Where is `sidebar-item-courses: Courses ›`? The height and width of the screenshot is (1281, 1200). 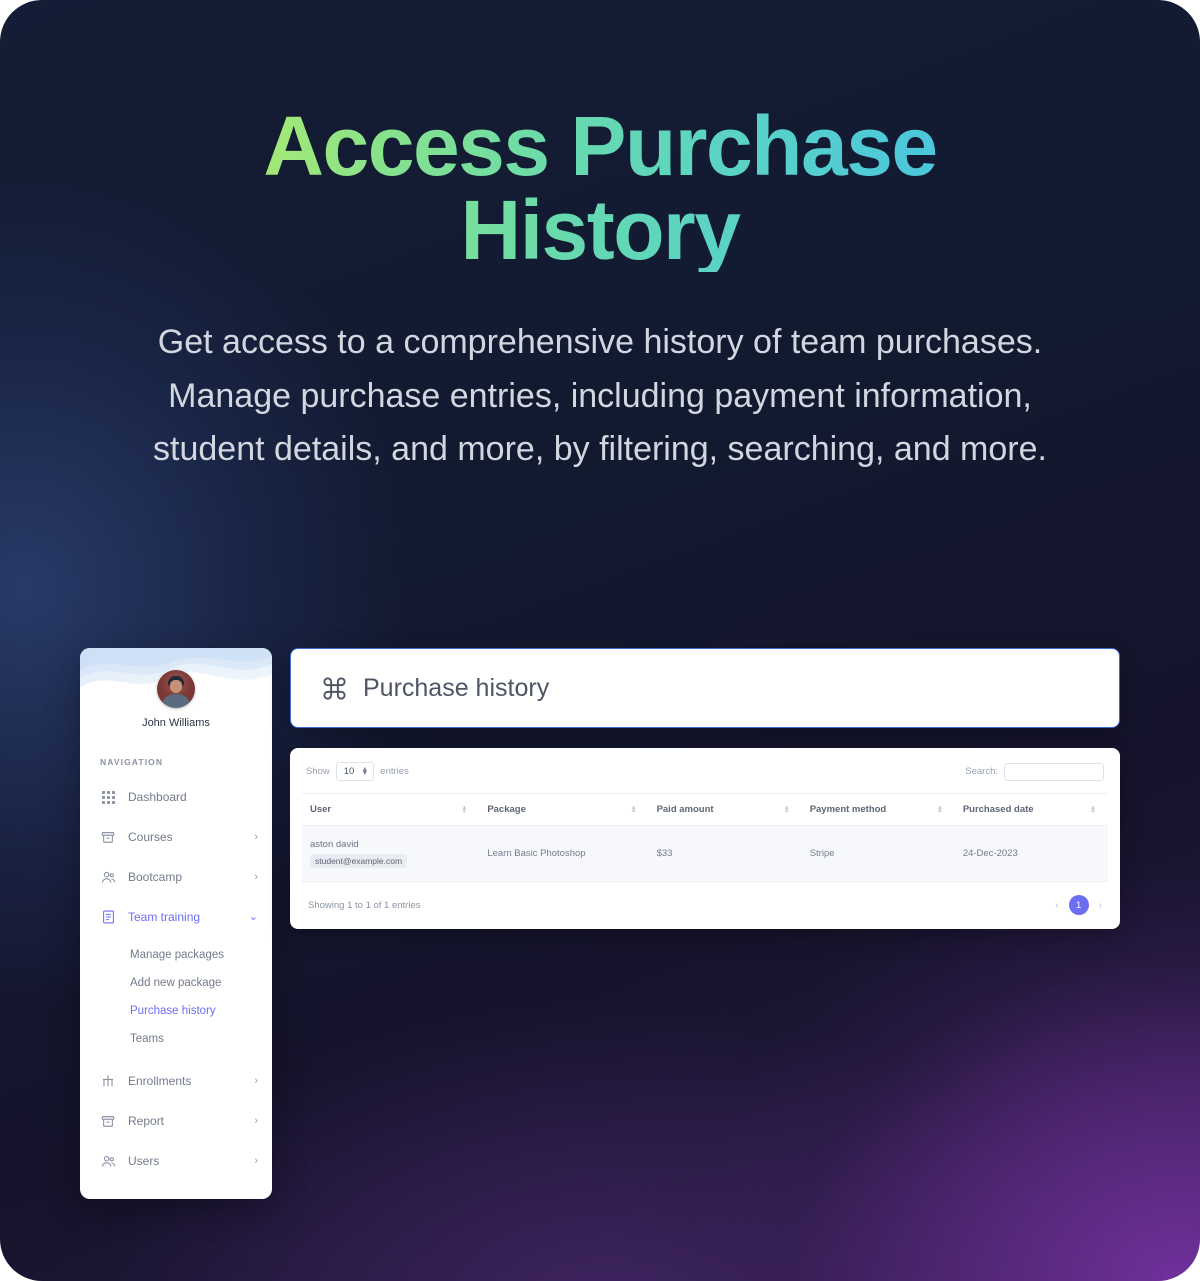 sidebar-item-courses: Courses › is located at coordinates (176, 837).